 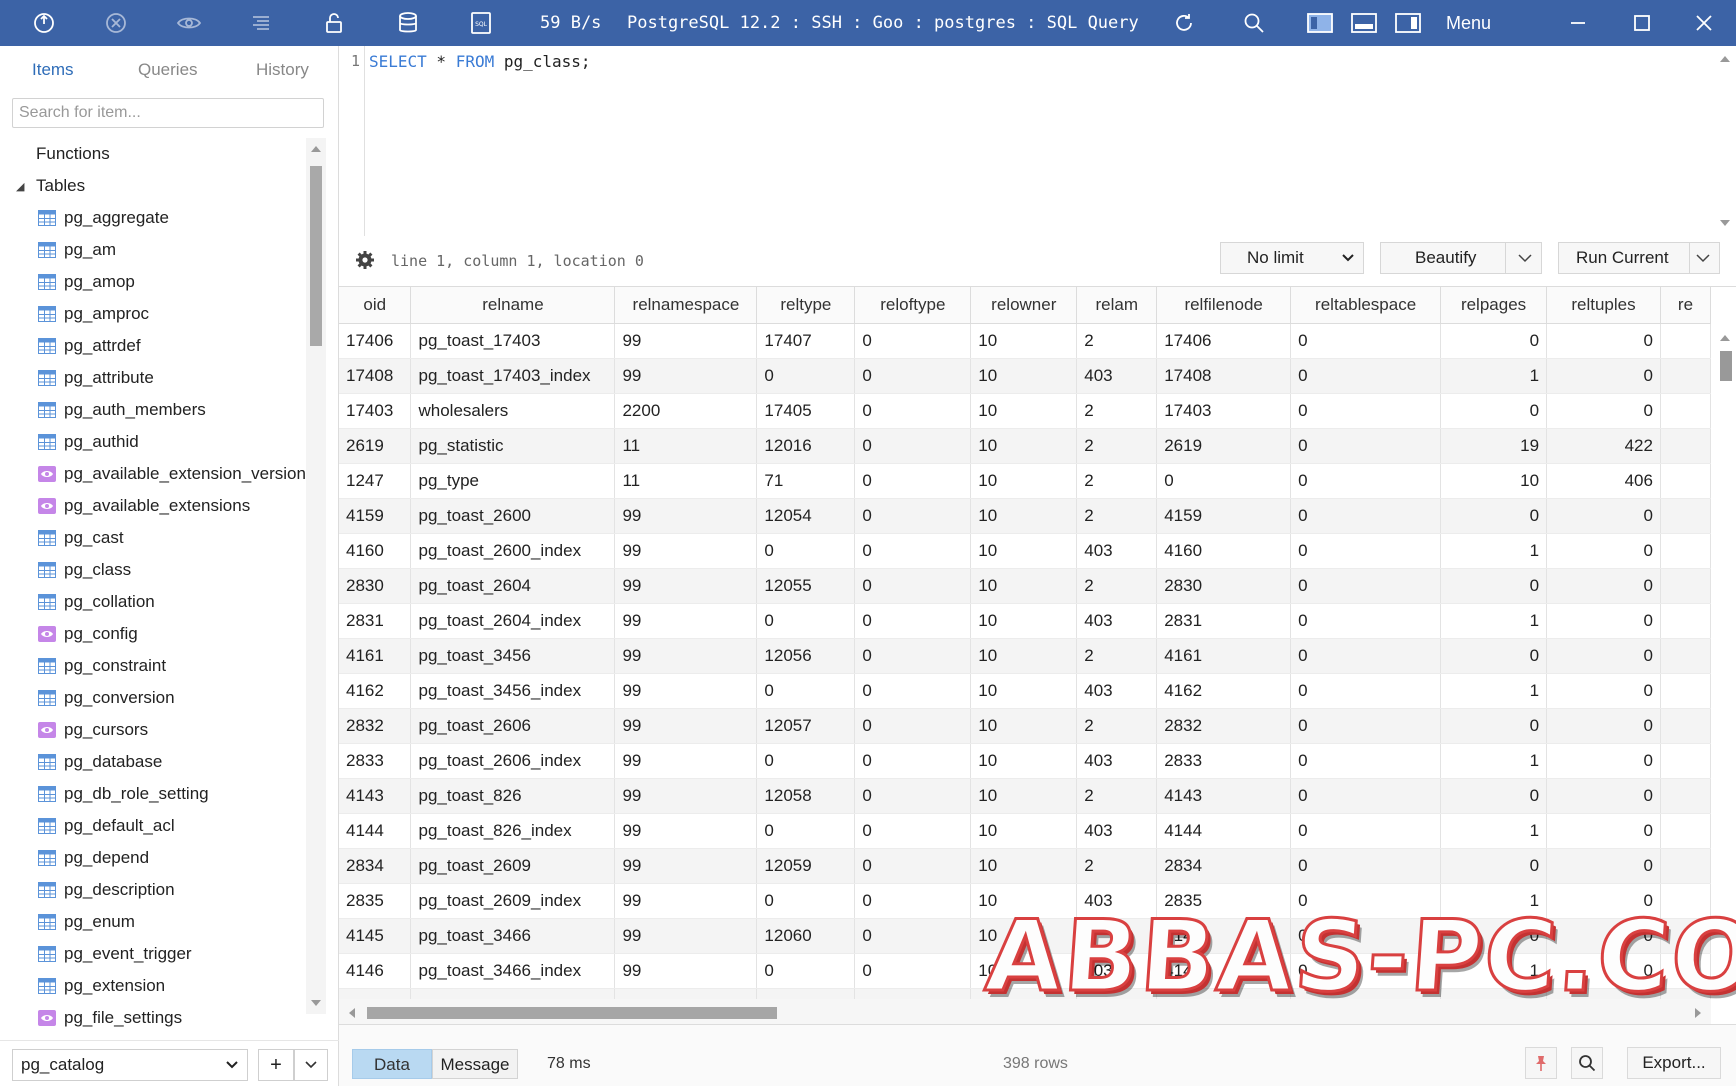 I want to click on tree-item: pg_authid, so click(x=153, y=442).